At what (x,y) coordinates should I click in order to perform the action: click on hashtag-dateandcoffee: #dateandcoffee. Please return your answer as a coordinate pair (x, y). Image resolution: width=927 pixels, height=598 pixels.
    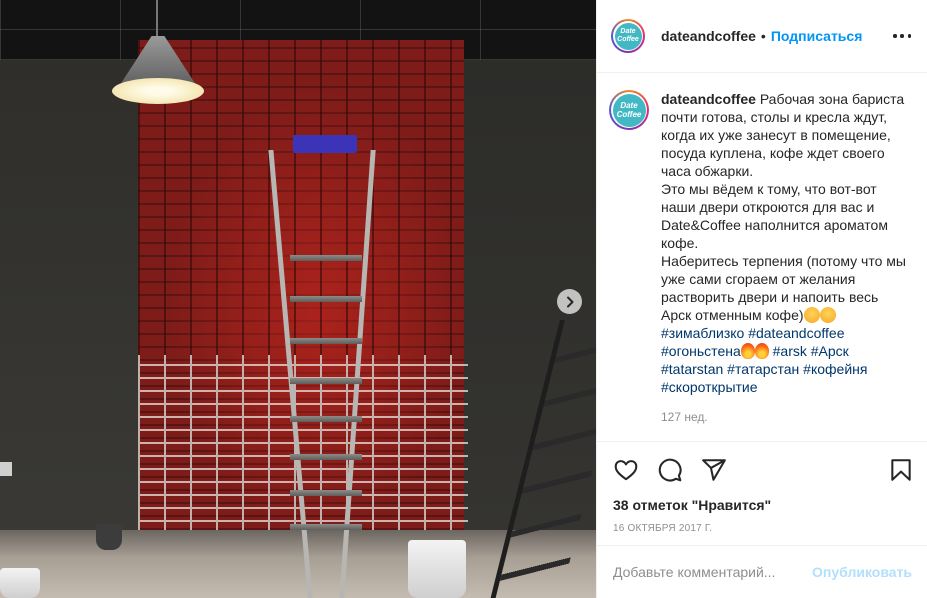
    Looking at the image, I should click on (796, 333).